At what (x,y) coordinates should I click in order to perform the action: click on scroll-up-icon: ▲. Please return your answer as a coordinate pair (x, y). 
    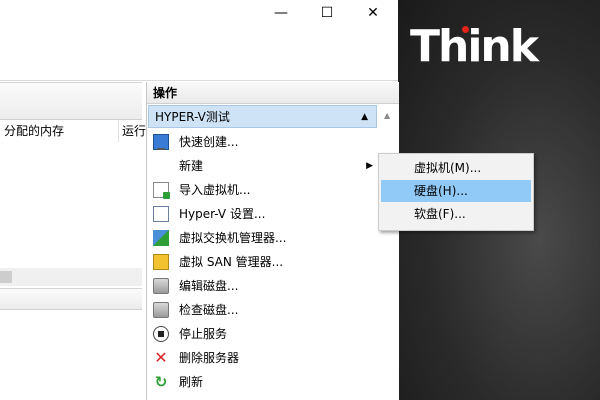
    Looking at the image, I should click on (387, 115).